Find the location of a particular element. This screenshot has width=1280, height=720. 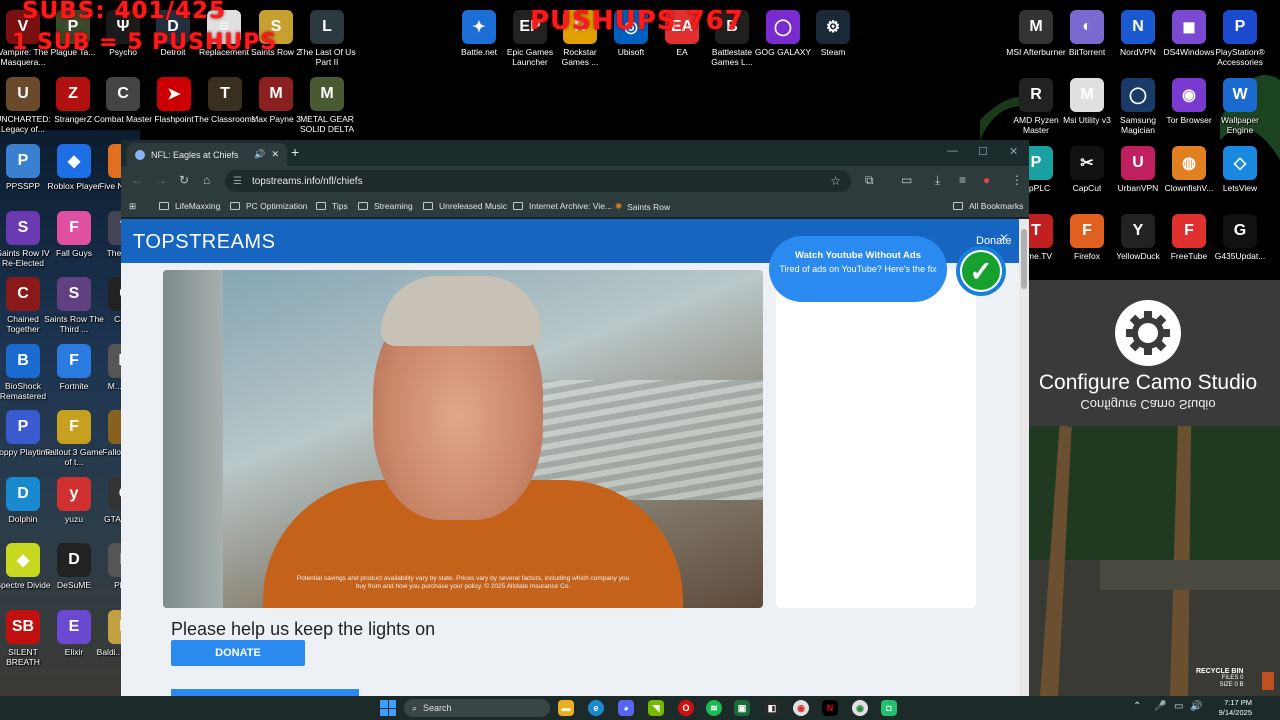

desktop-icon-right-5: R AMD Ryzen Master is located at coordinates (1036, 106).